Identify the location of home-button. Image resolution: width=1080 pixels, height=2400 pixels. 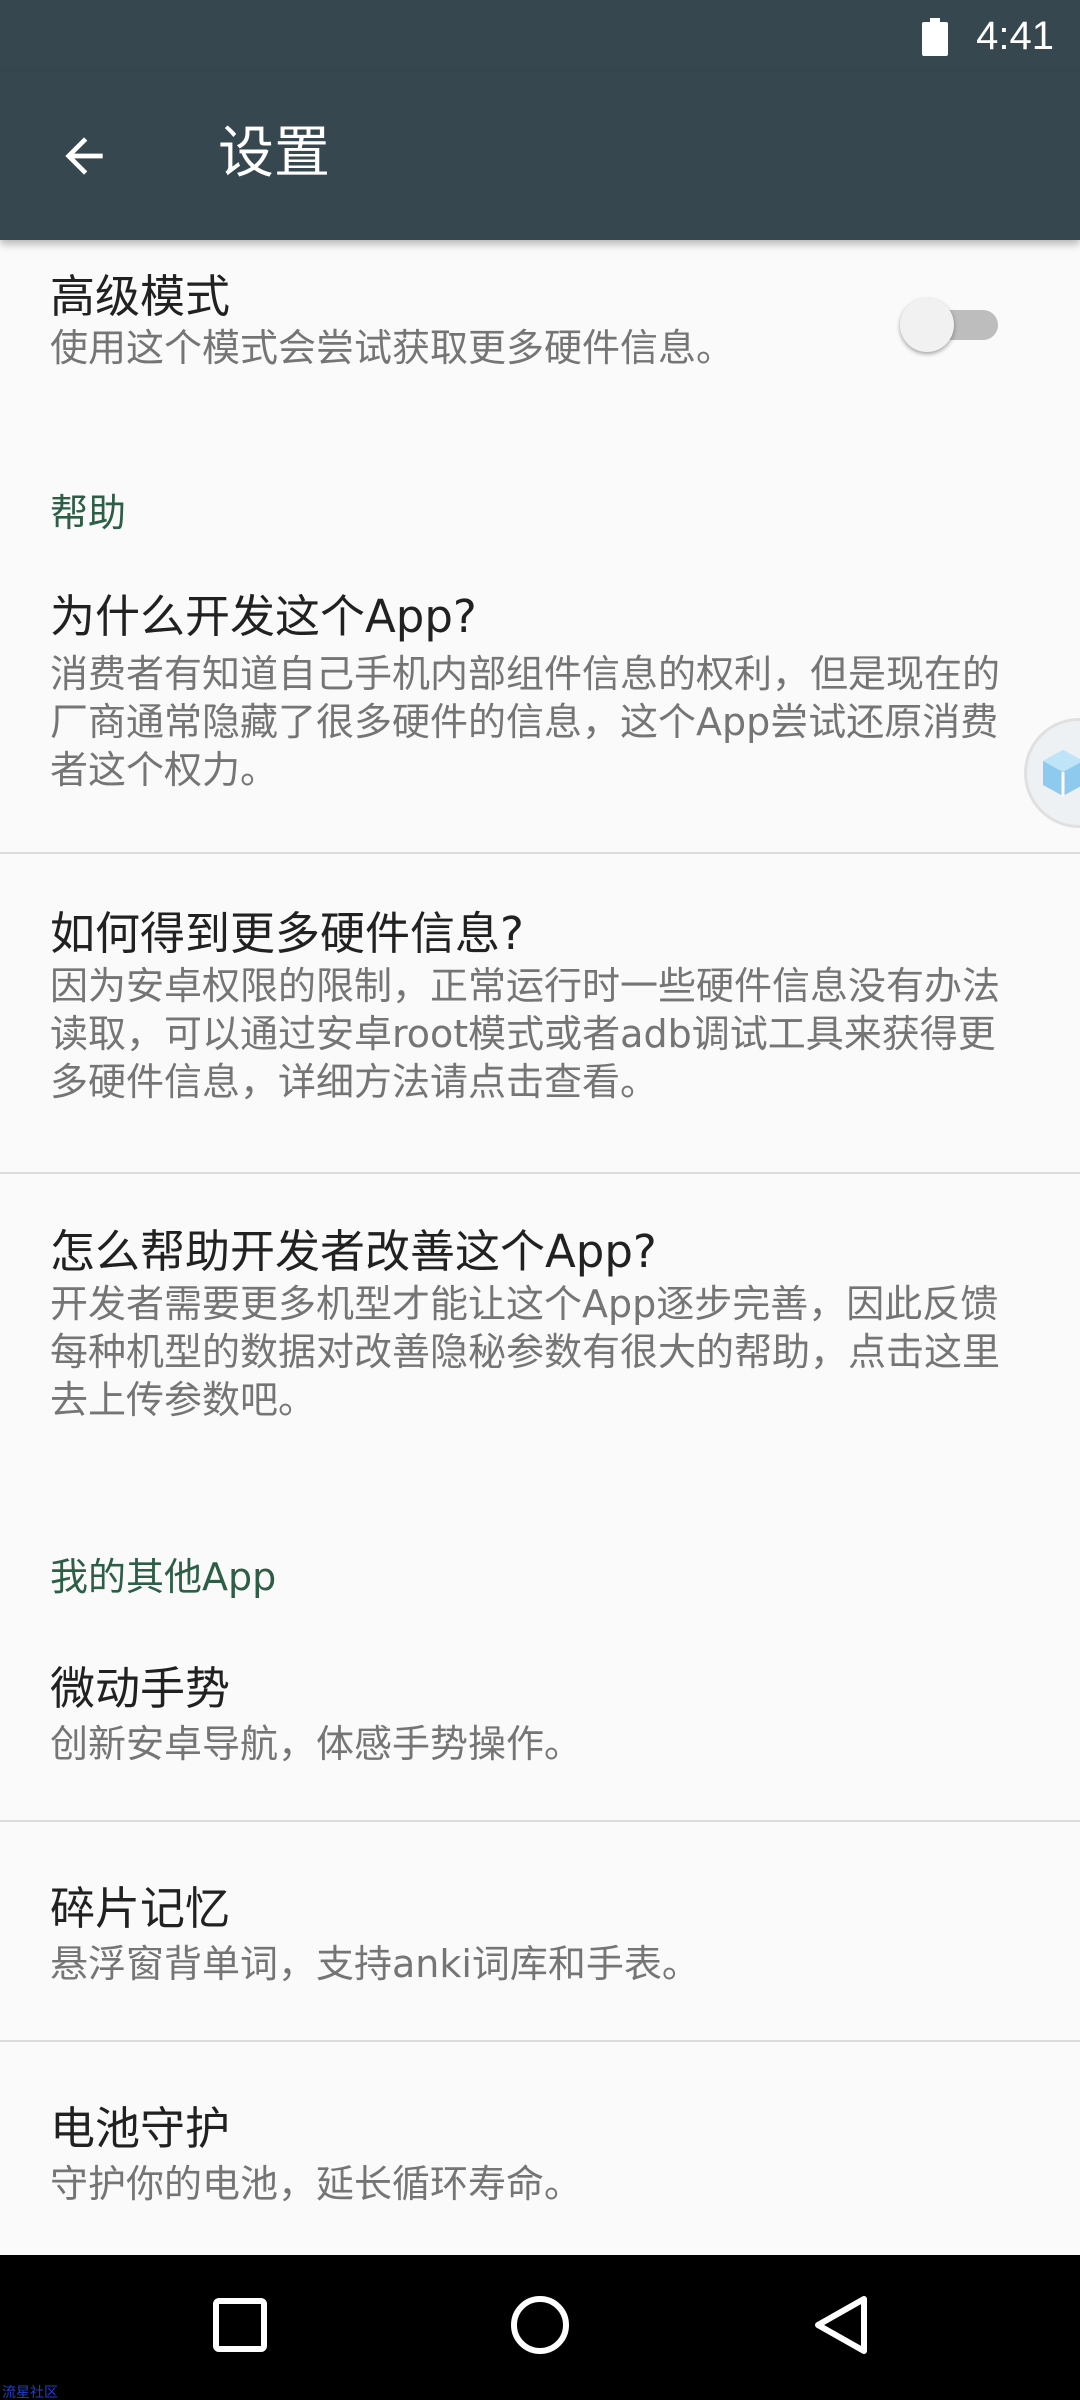
(540, 2325).